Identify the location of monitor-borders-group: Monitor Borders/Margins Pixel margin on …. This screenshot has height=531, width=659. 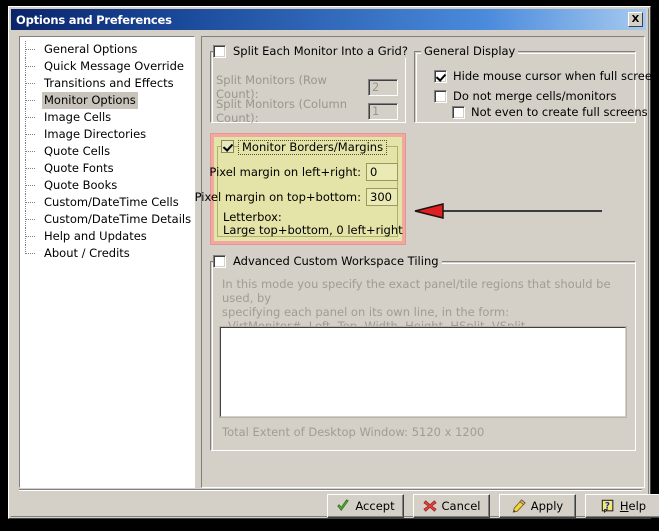
(299, 189).